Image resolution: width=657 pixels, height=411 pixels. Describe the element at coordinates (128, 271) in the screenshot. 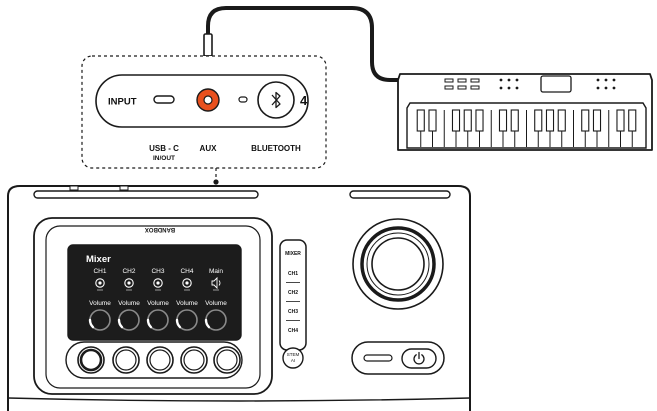

I see `channel-label: CH2` at that location.